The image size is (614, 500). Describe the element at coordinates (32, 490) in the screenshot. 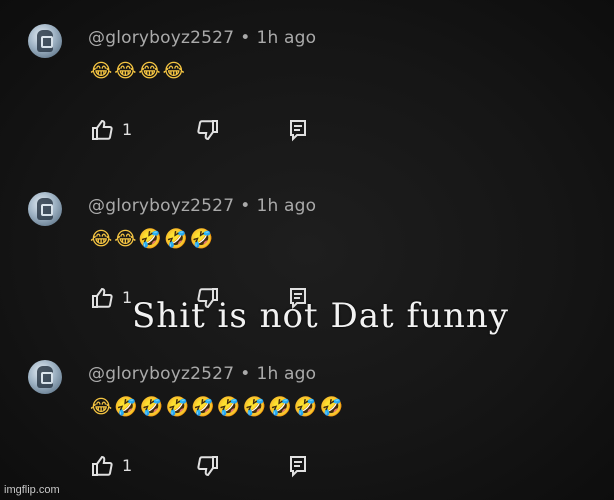

I see `watermark: imgflip.com` at that location.